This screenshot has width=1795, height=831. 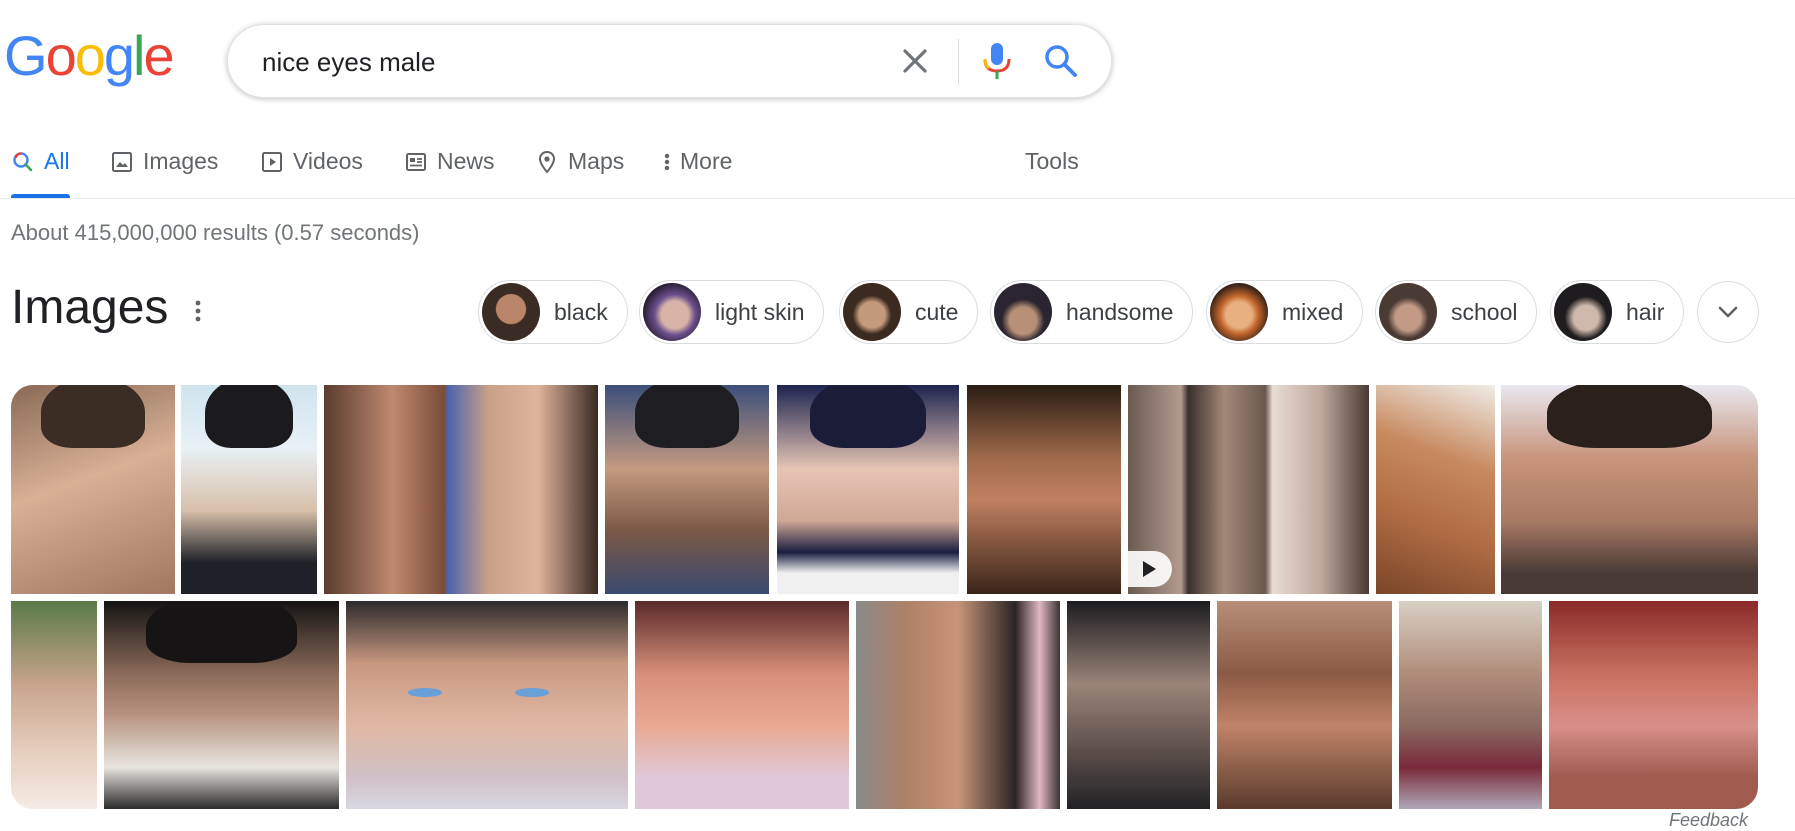 What do you see at coordinates (1645, 311) in the screenshot?
I see `chip-label: hair` at bounding box center [1645, 311].